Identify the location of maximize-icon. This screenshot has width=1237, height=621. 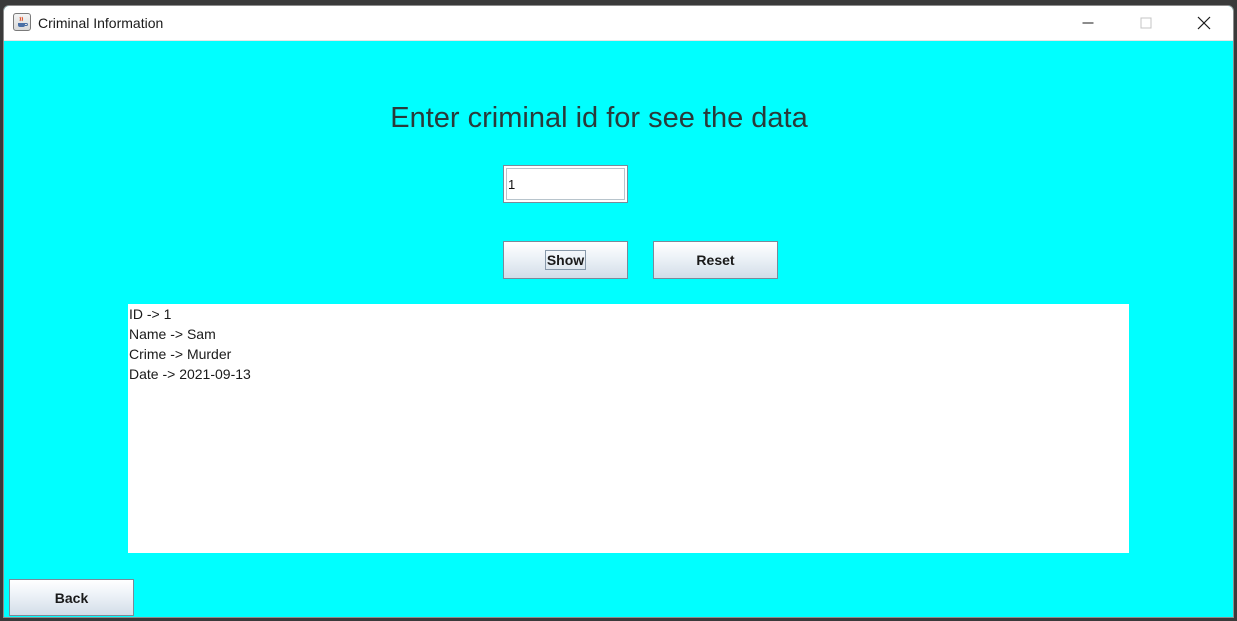
(1146, 23).